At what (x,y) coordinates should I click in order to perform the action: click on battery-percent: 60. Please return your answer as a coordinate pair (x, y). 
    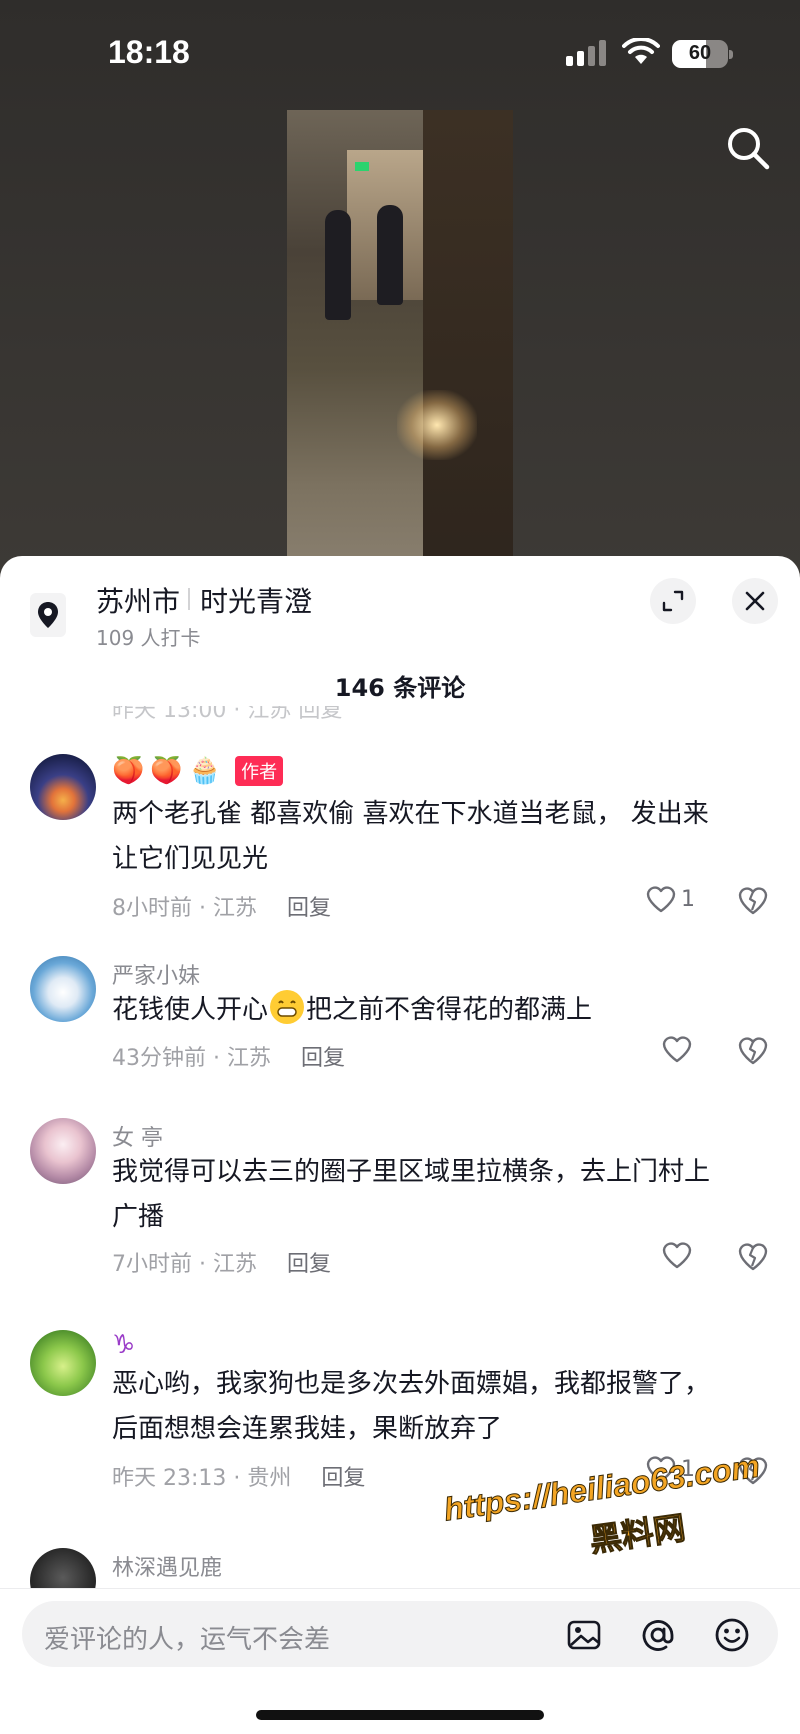
    Looking at the image, I should click on (700, 53).